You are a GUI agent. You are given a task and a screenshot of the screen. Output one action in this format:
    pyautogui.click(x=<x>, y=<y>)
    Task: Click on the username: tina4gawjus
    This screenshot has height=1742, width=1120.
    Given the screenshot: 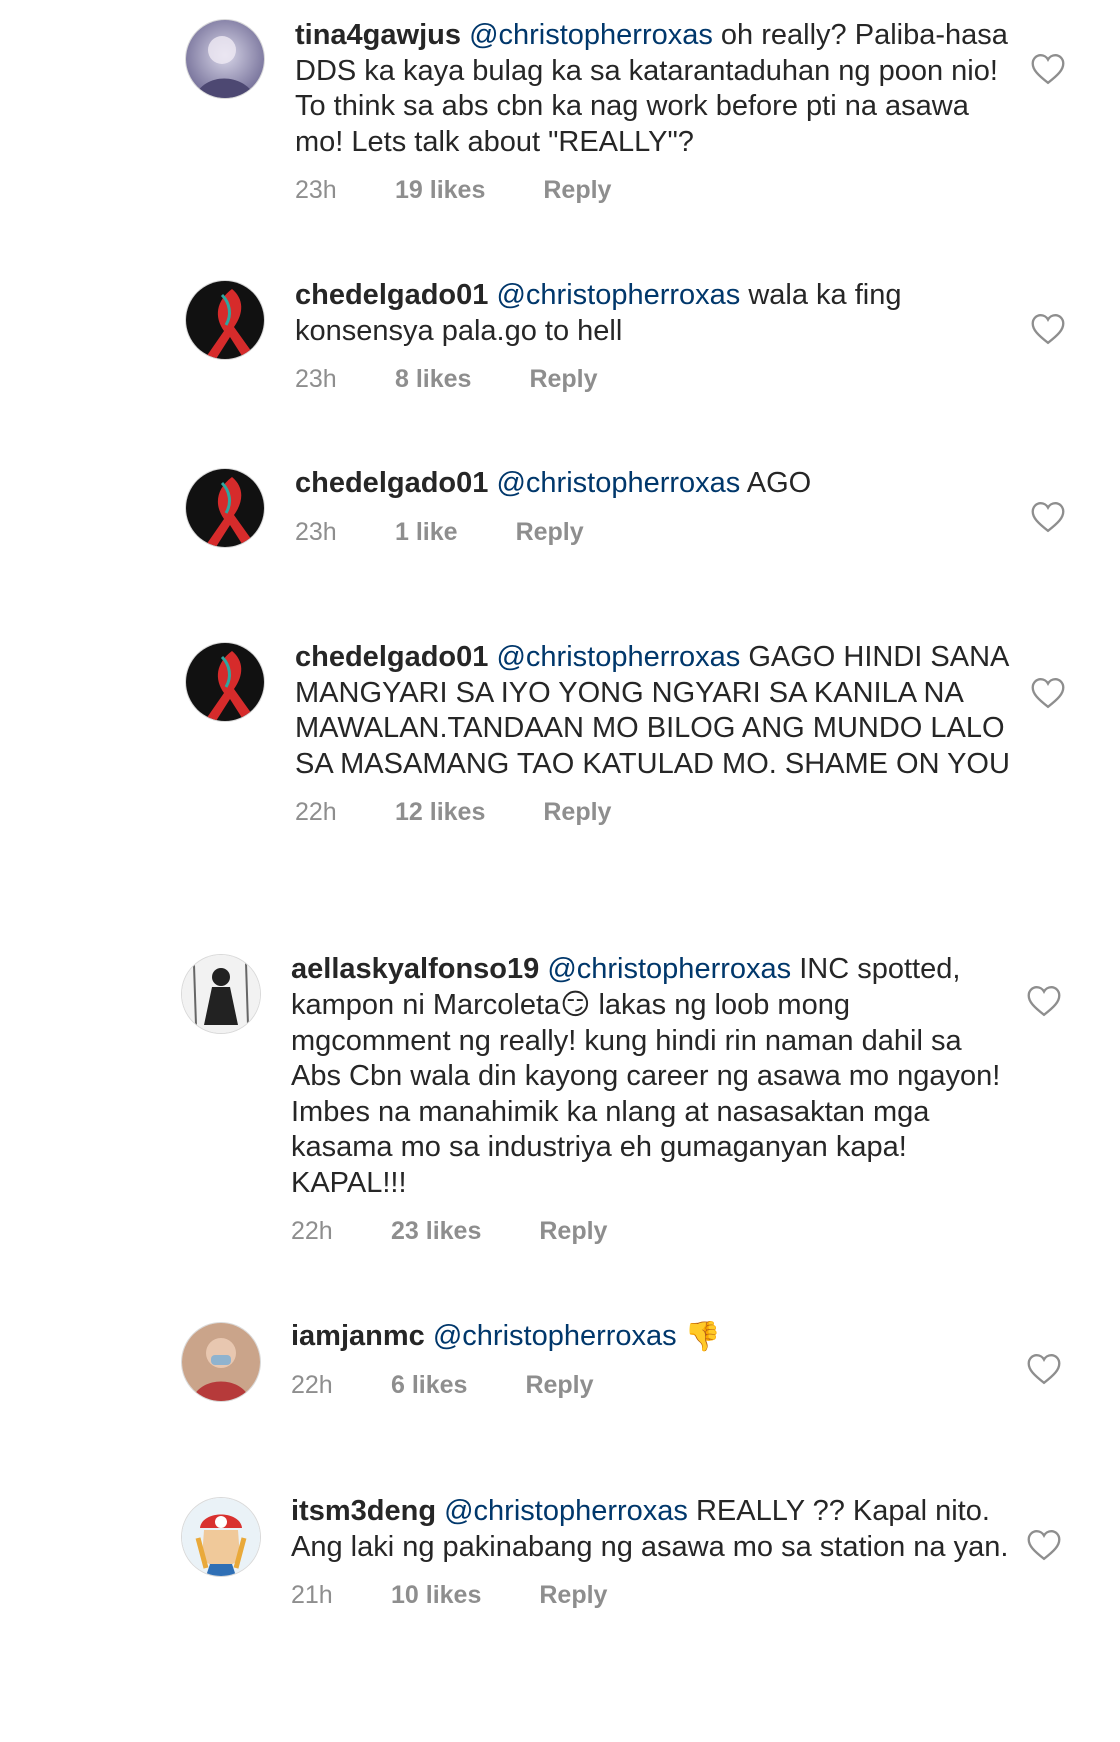 What is the action you would take?
    pyautogui.click(x=378, y=35)
    